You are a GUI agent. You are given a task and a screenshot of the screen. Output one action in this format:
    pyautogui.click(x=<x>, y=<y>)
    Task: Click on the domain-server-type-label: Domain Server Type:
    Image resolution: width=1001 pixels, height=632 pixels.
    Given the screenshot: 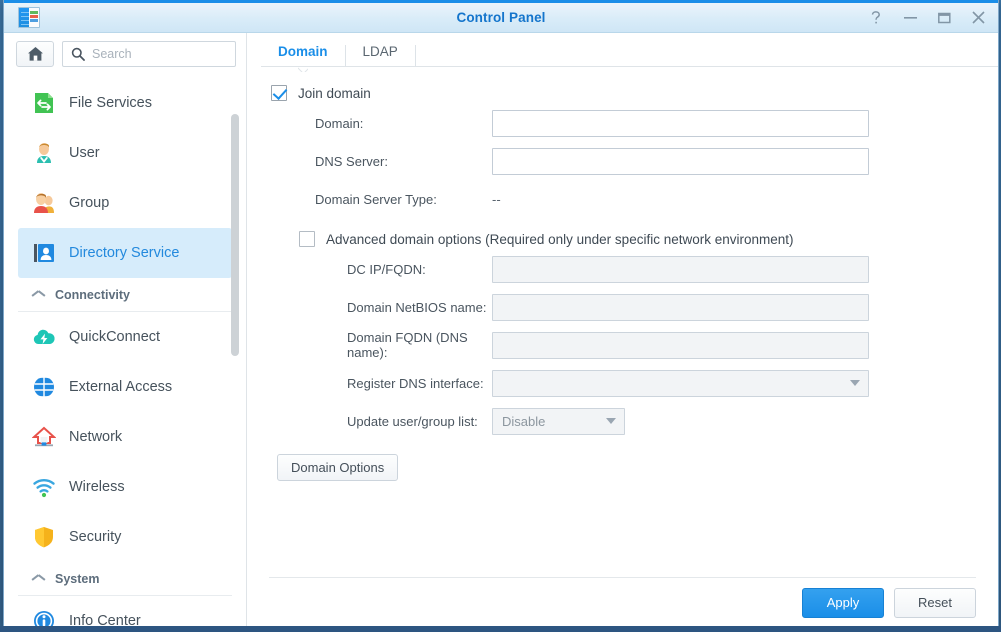 What is the action you would take?
    pyautogui.click(x=376, y=199)
    